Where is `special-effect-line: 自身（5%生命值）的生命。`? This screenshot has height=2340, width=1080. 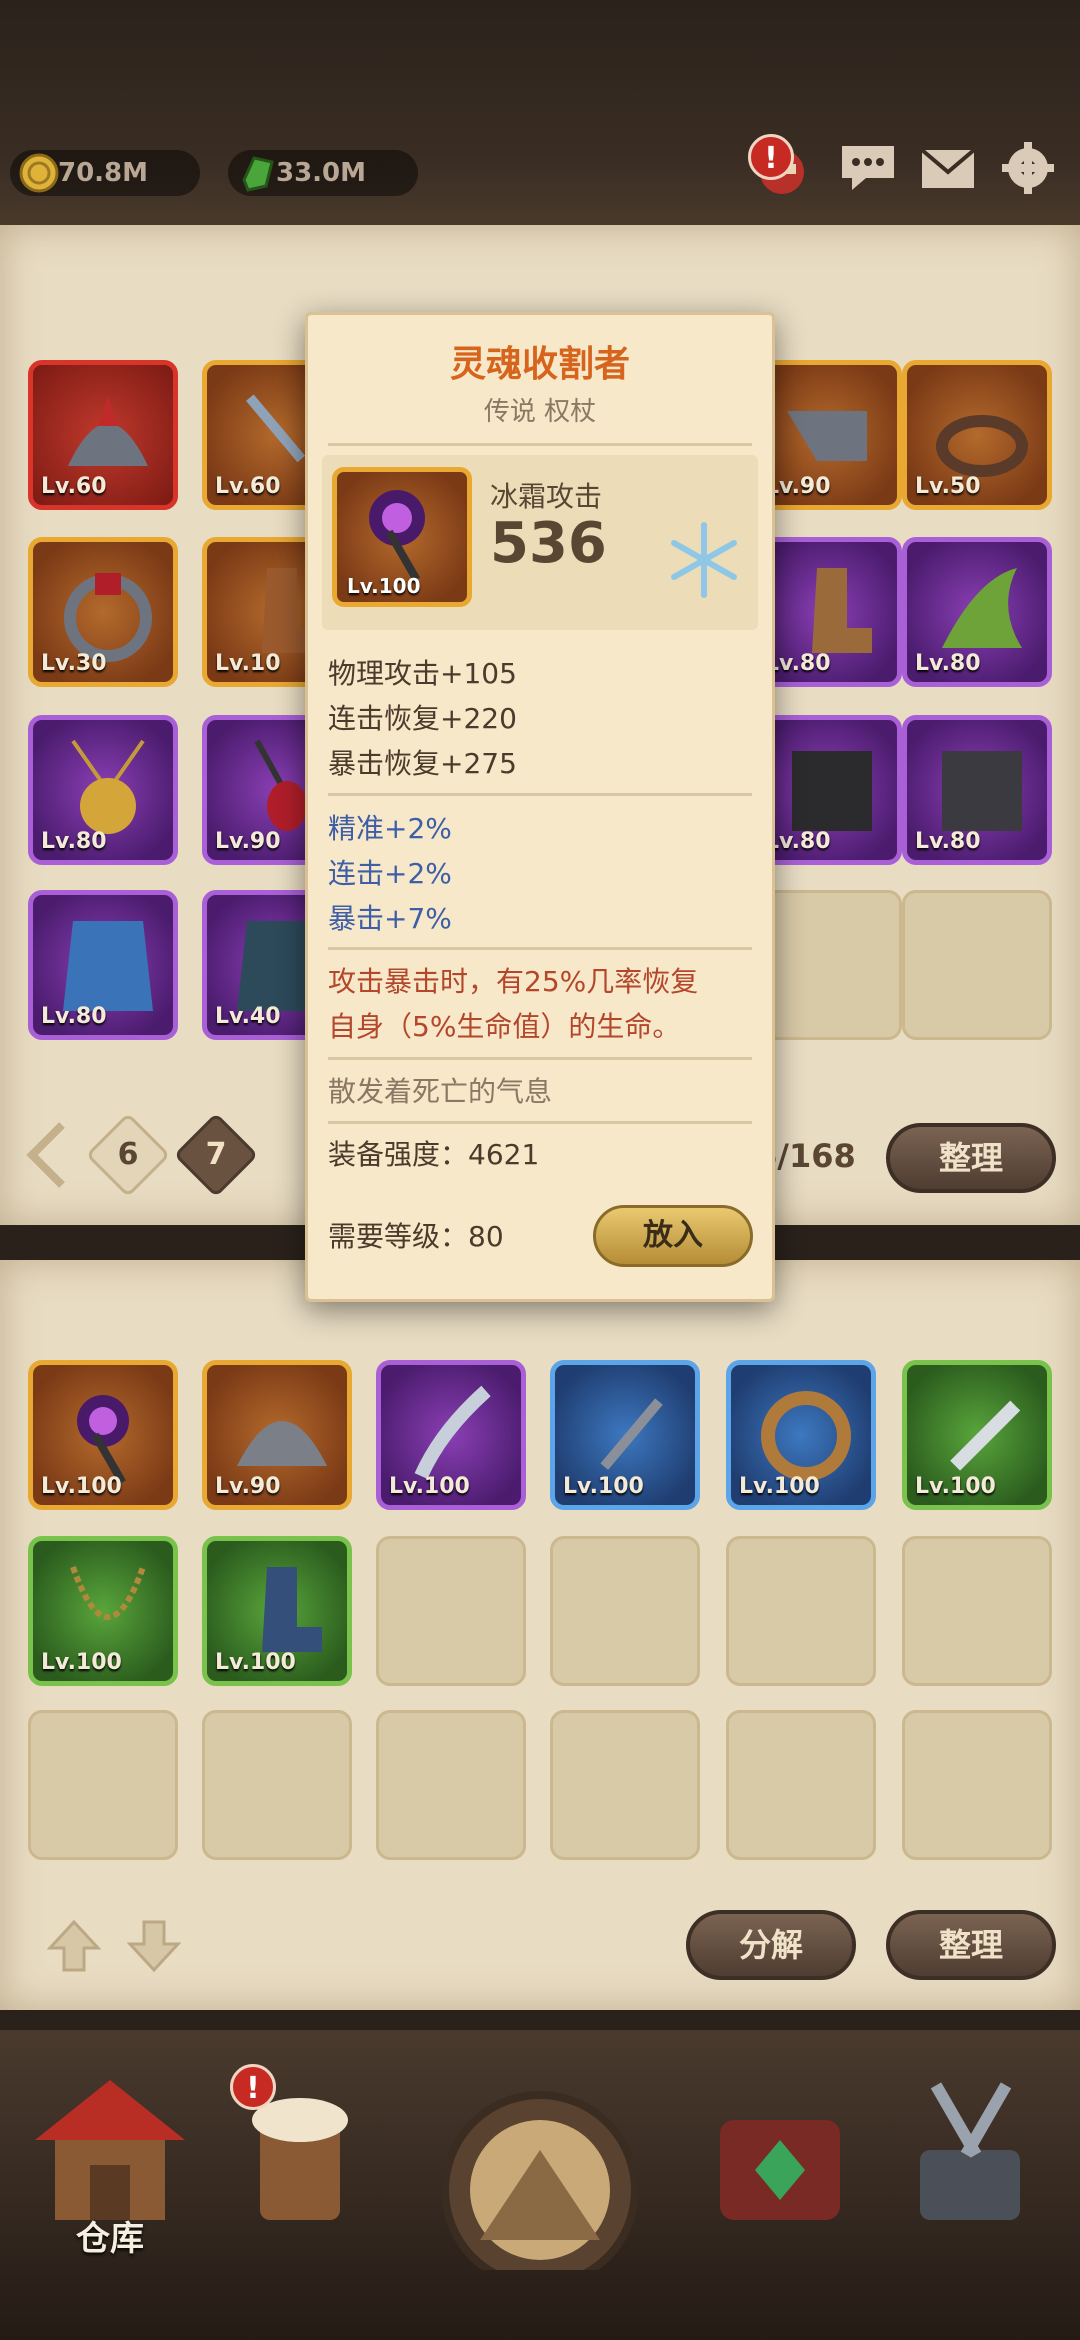
special-effect-line: 自身（5%生命值）的生命。 is located at coordinates (504, 1026).